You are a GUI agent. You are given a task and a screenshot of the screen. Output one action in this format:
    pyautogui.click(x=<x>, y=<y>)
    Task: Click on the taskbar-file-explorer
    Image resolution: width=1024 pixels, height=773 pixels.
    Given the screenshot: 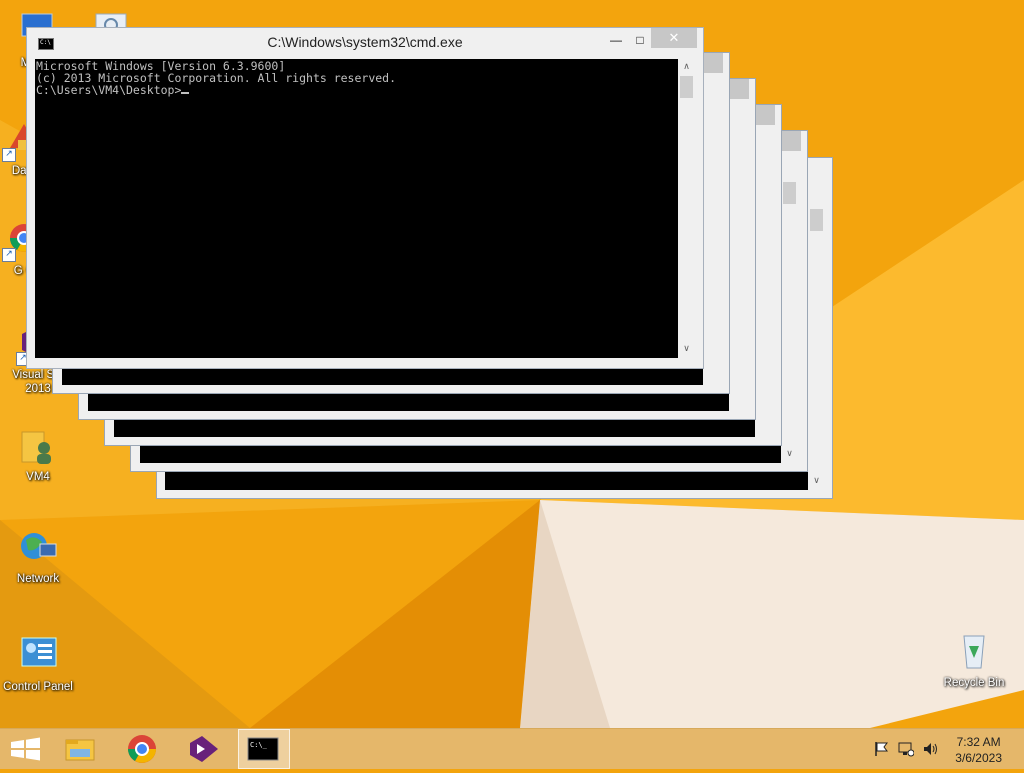 What is the action you would take?
    pyautogui.click(x=80, y=749)
    